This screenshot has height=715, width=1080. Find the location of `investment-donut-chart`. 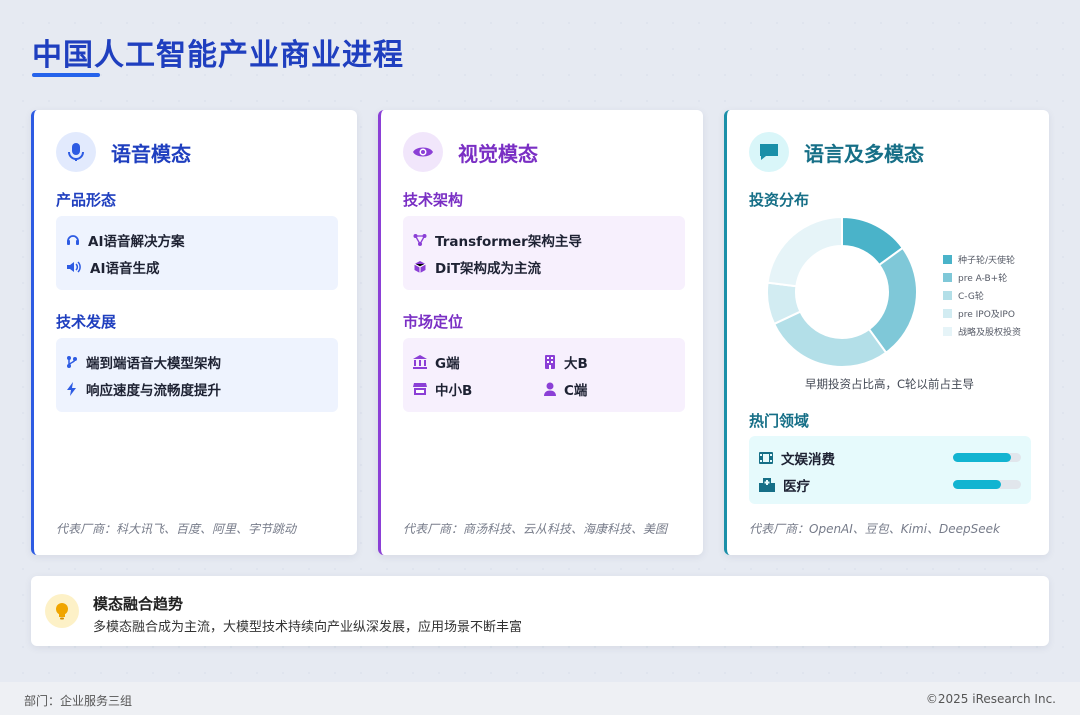

investment-donut-chart is located at coordinates (842, 291).